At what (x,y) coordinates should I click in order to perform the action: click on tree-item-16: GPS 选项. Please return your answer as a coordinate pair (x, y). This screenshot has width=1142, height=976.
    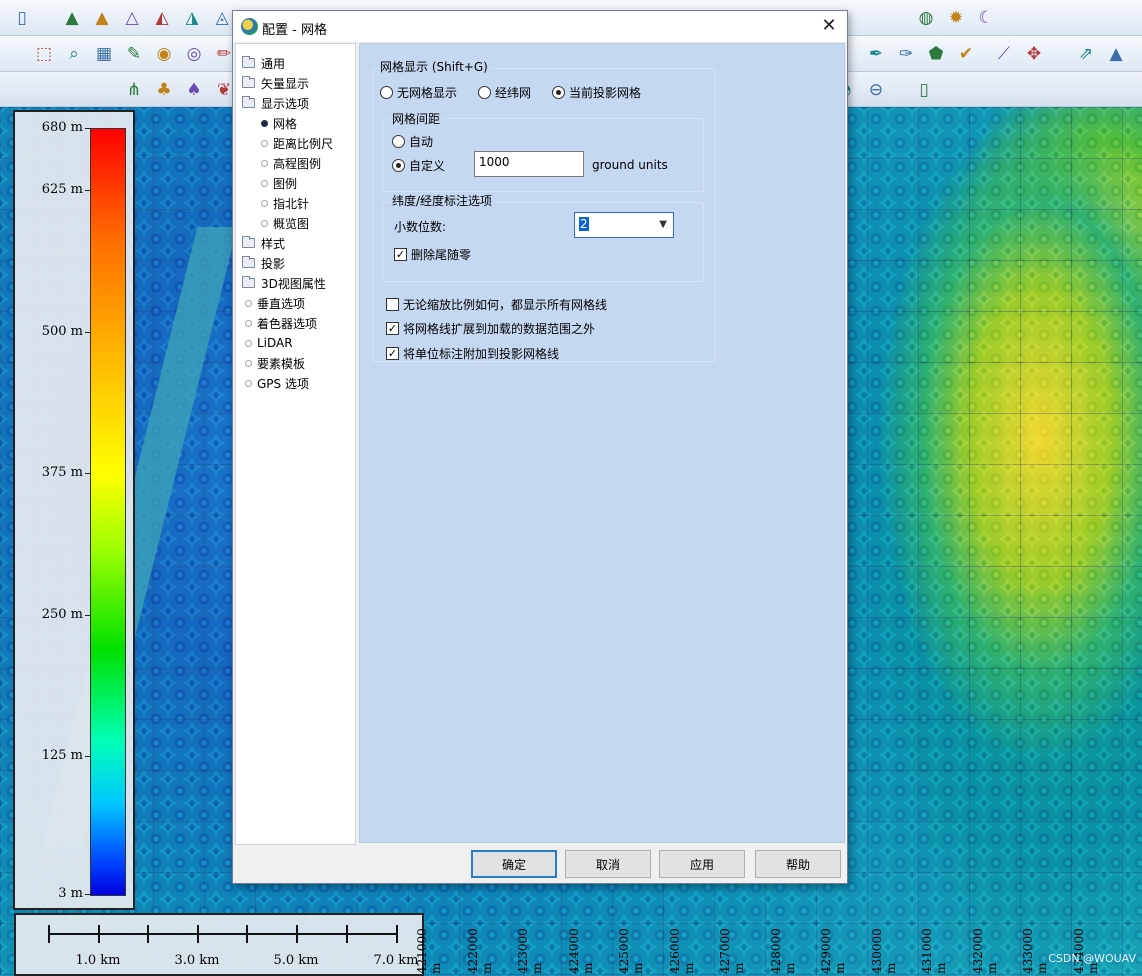
    Looking at the image, I should click on (275, 383).